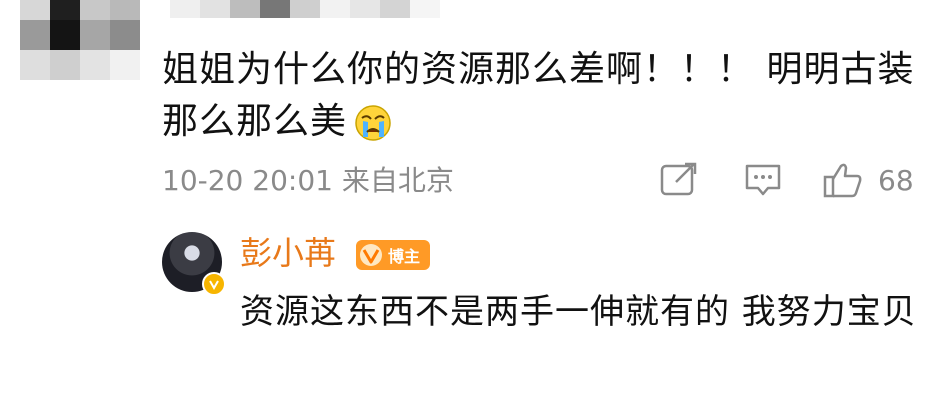 This screenshot has height=410, width=950. Describe the element at coordinates (578, 312) in the screenshot. I see `reply-text: 资源这东西不是两手一伸就有的 我努力宝贝` at that location.